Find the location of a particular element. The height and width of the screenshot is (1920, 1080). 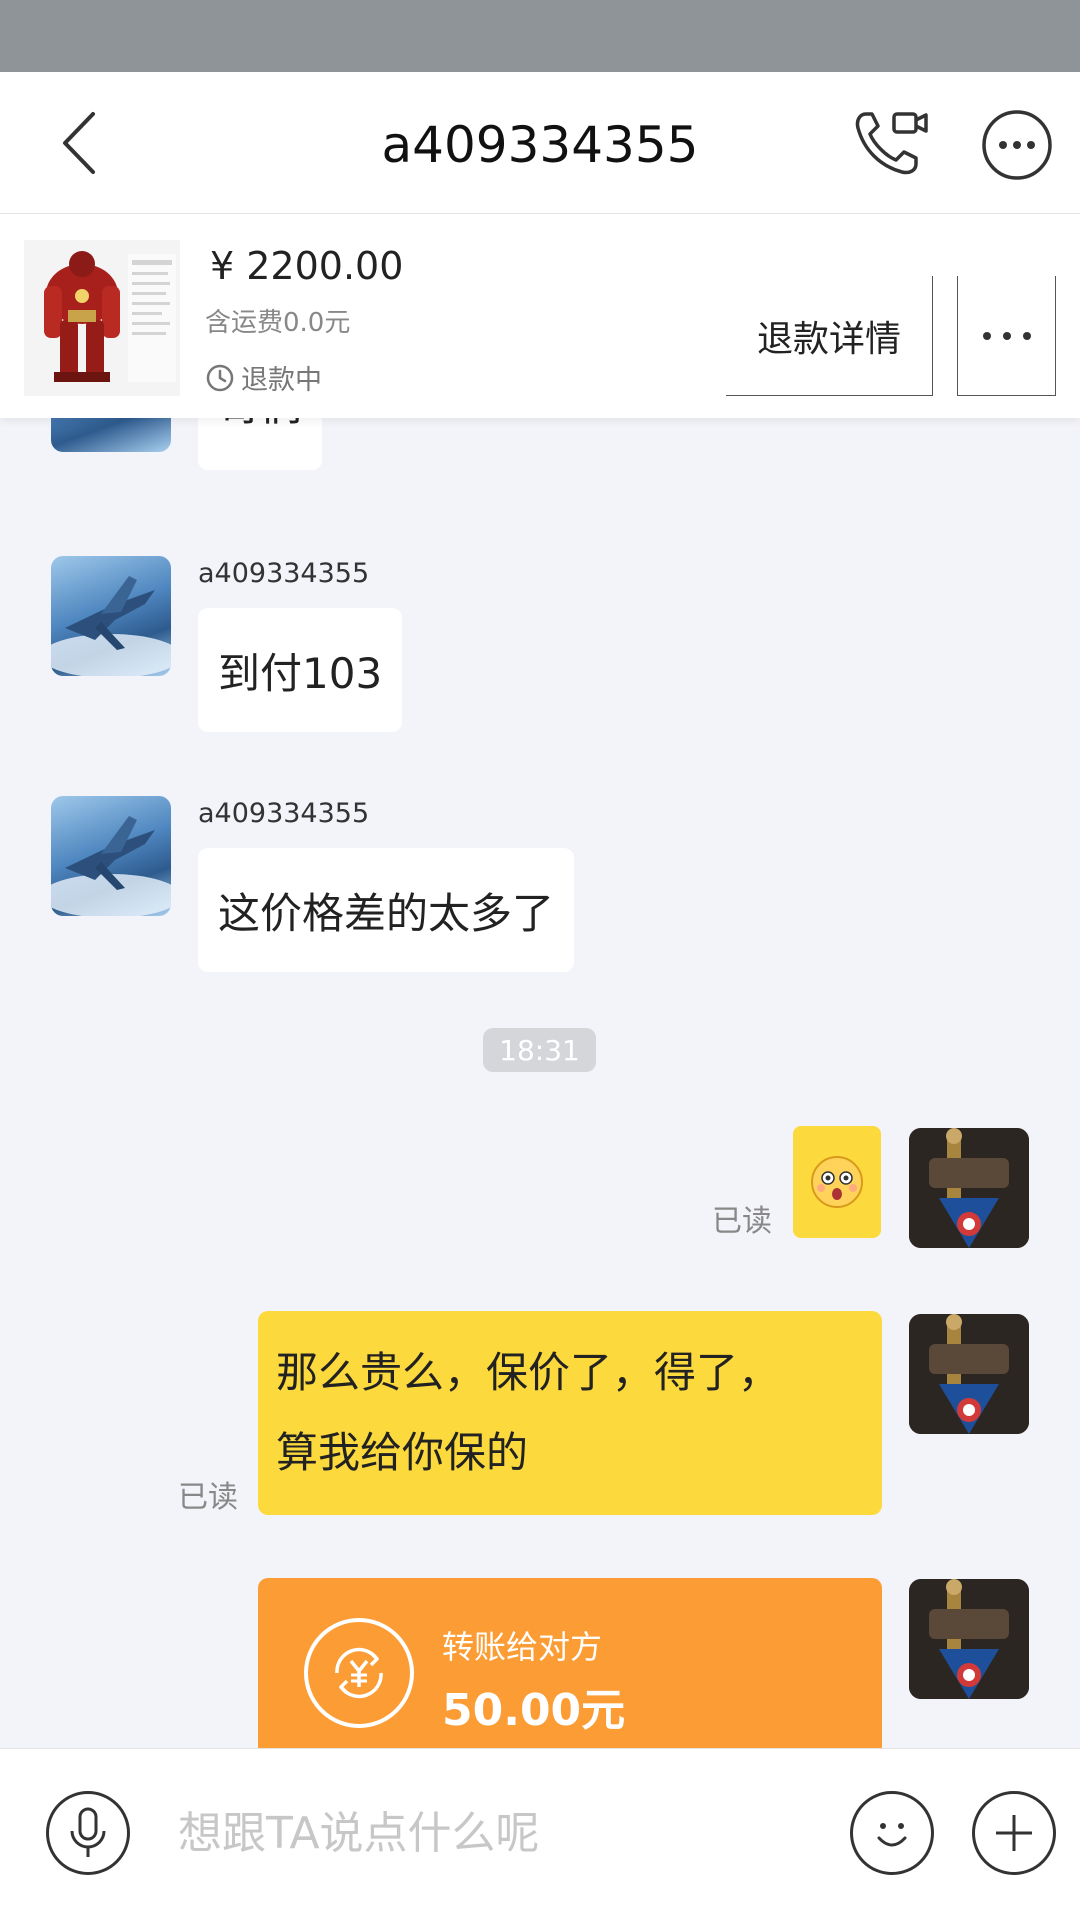

robot-figure-image is located at coordinates (102, 318).